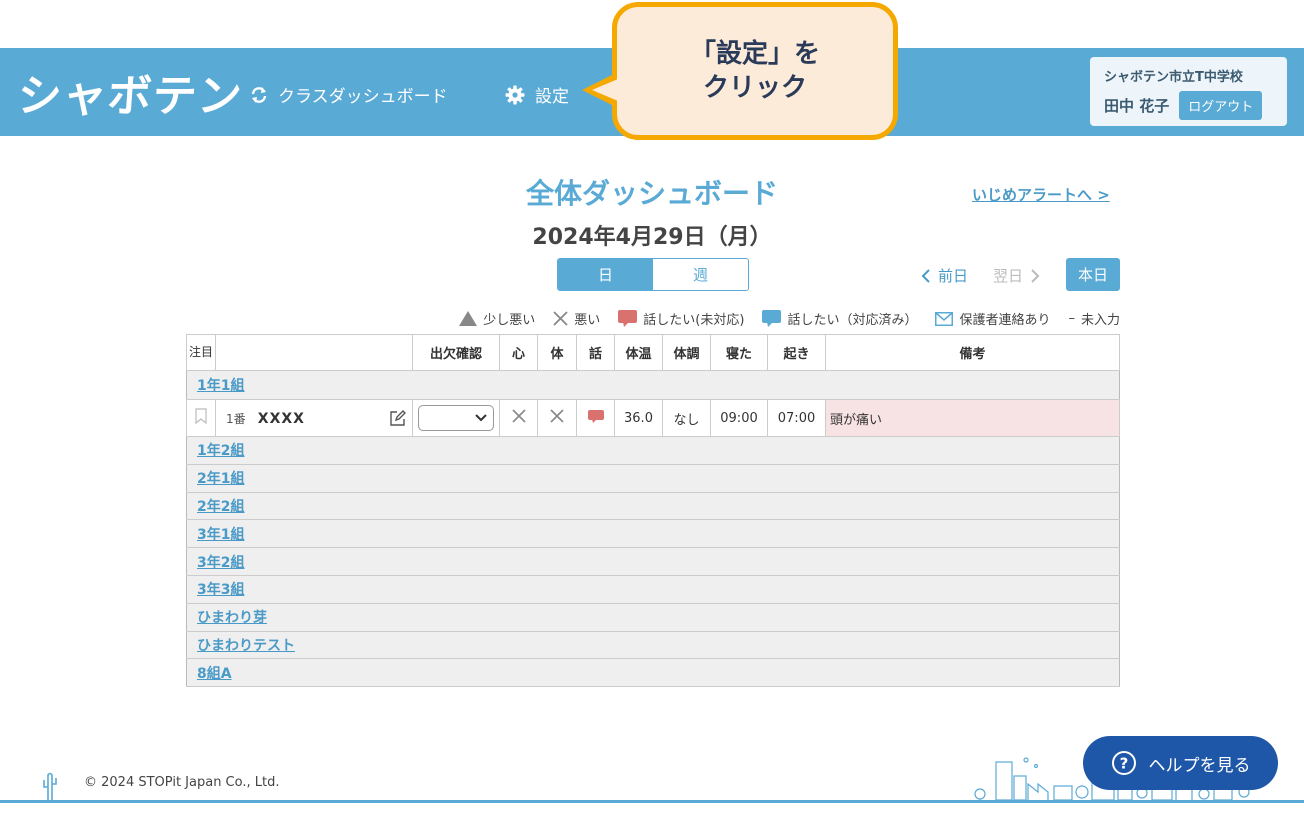 The height and width of the screenshot is (818, 1304). I want to click on legend-not-entered: – 未入力, so click(1094, 318).